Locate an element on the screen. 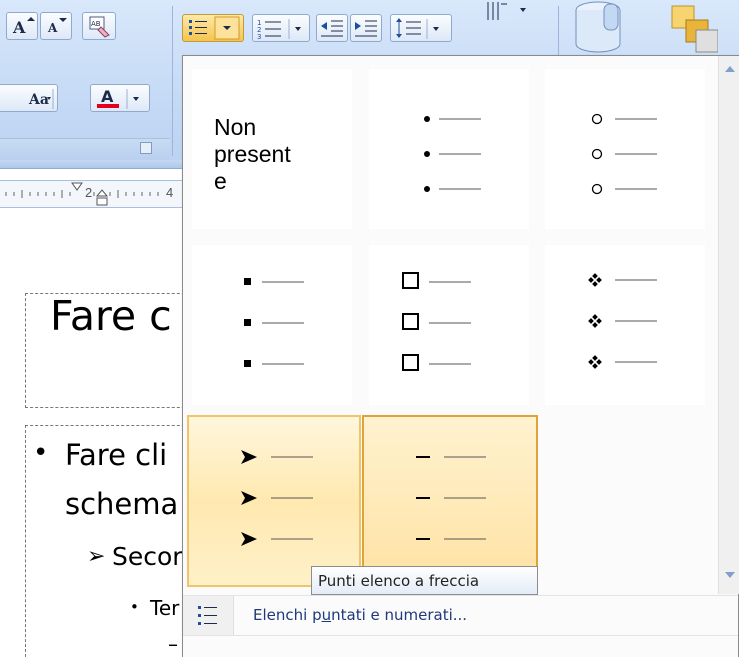  font-color-icon: A is located at coordinates (118, 98).